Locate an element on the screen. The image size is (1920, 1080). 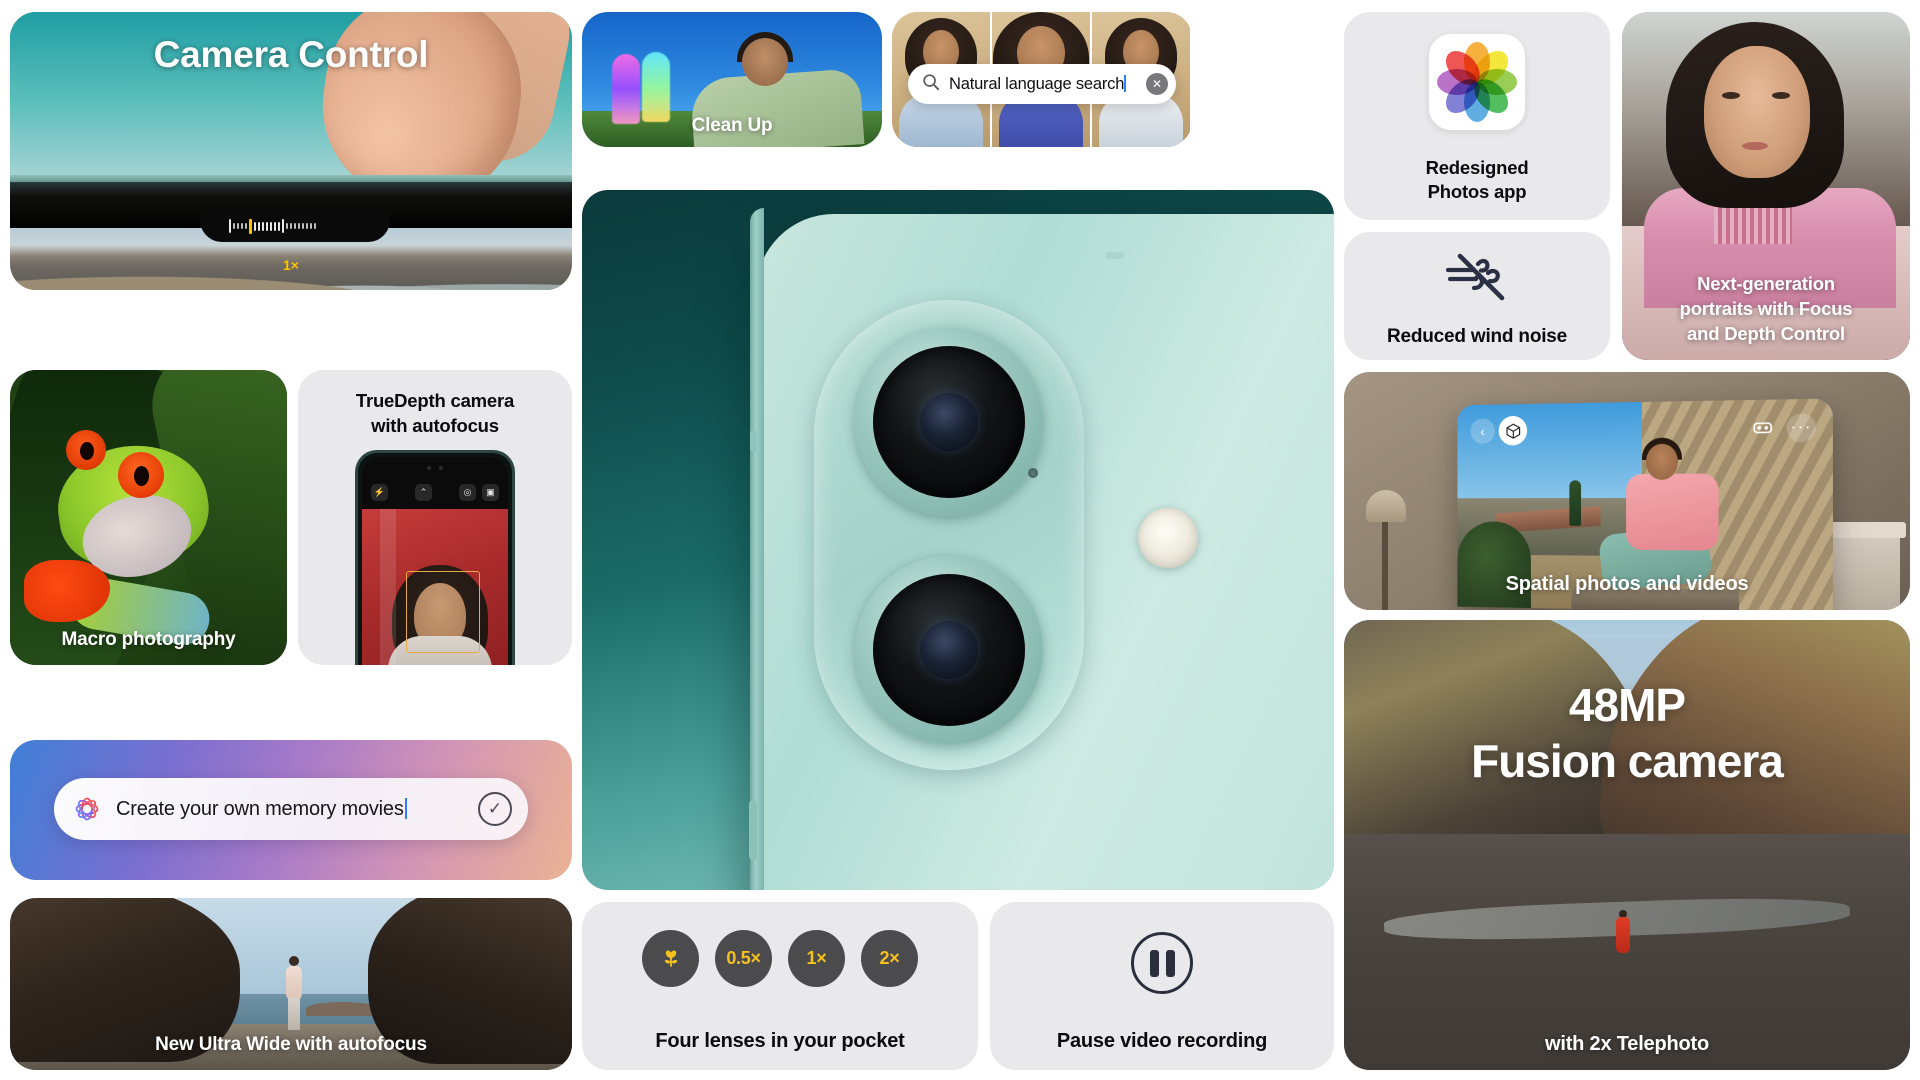
phone-screen: ⚡ ⌃ ◎ ▣ is located at coordinates (435, 561).